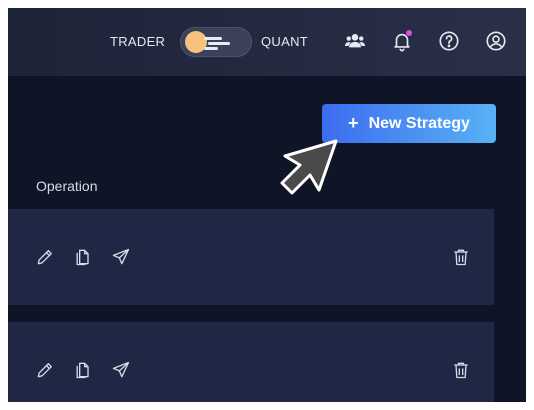  What do you see at coordinates (402, 41) in the screenshot?
I see `bell-icon` at bounding box center [402, 41].